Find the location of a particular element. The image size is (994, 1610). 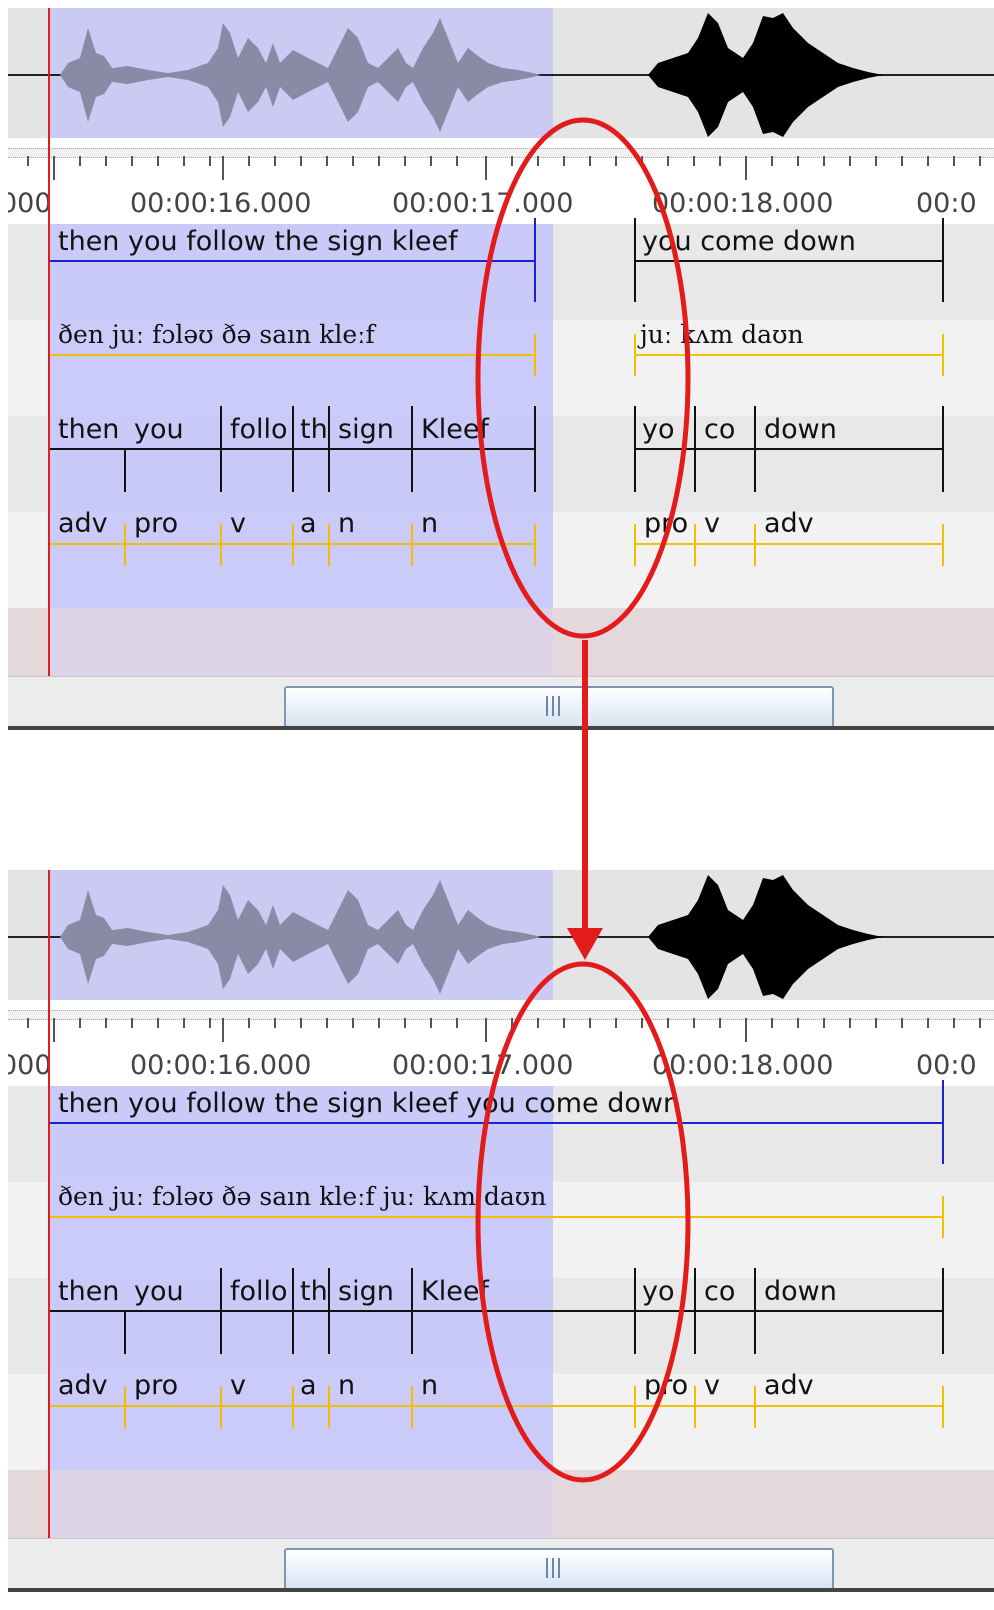

annotation-utterance-1: then you follow the sign kleef is located at coordinates (258, 241).